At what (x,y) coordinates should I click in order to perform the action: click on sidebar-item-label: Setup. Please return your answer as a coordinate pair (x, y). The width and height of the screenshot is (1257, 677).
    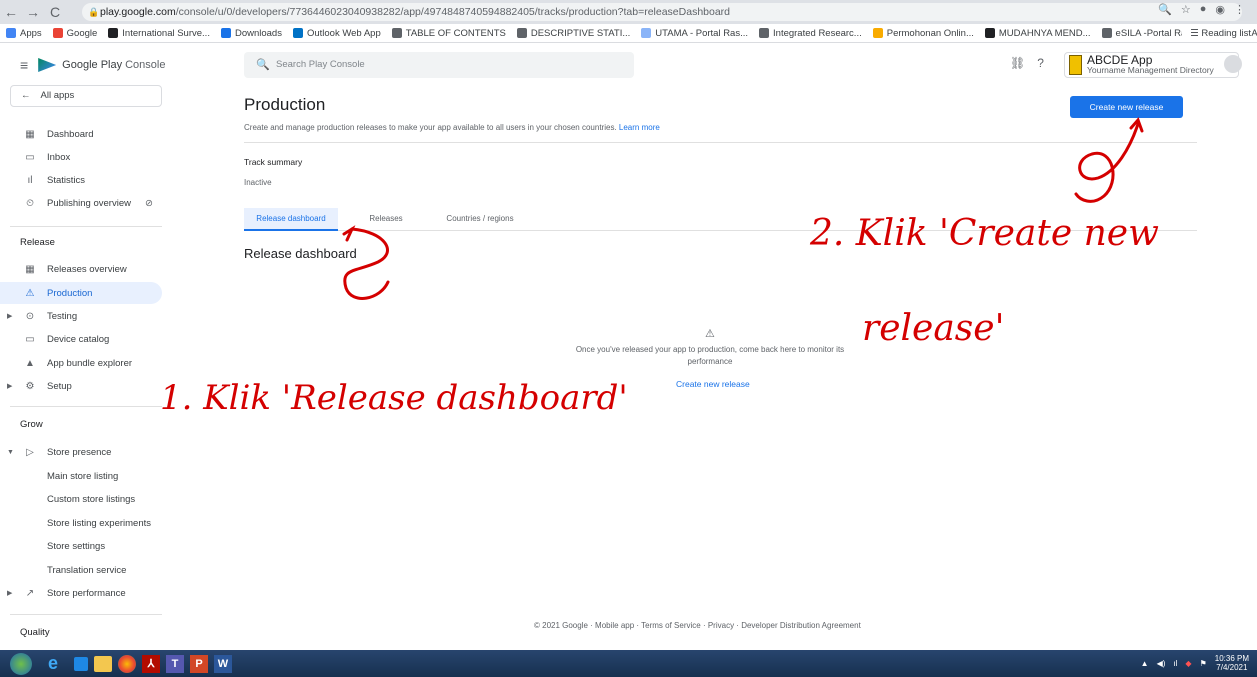
    Looking at the image, I should click on (59, 386).